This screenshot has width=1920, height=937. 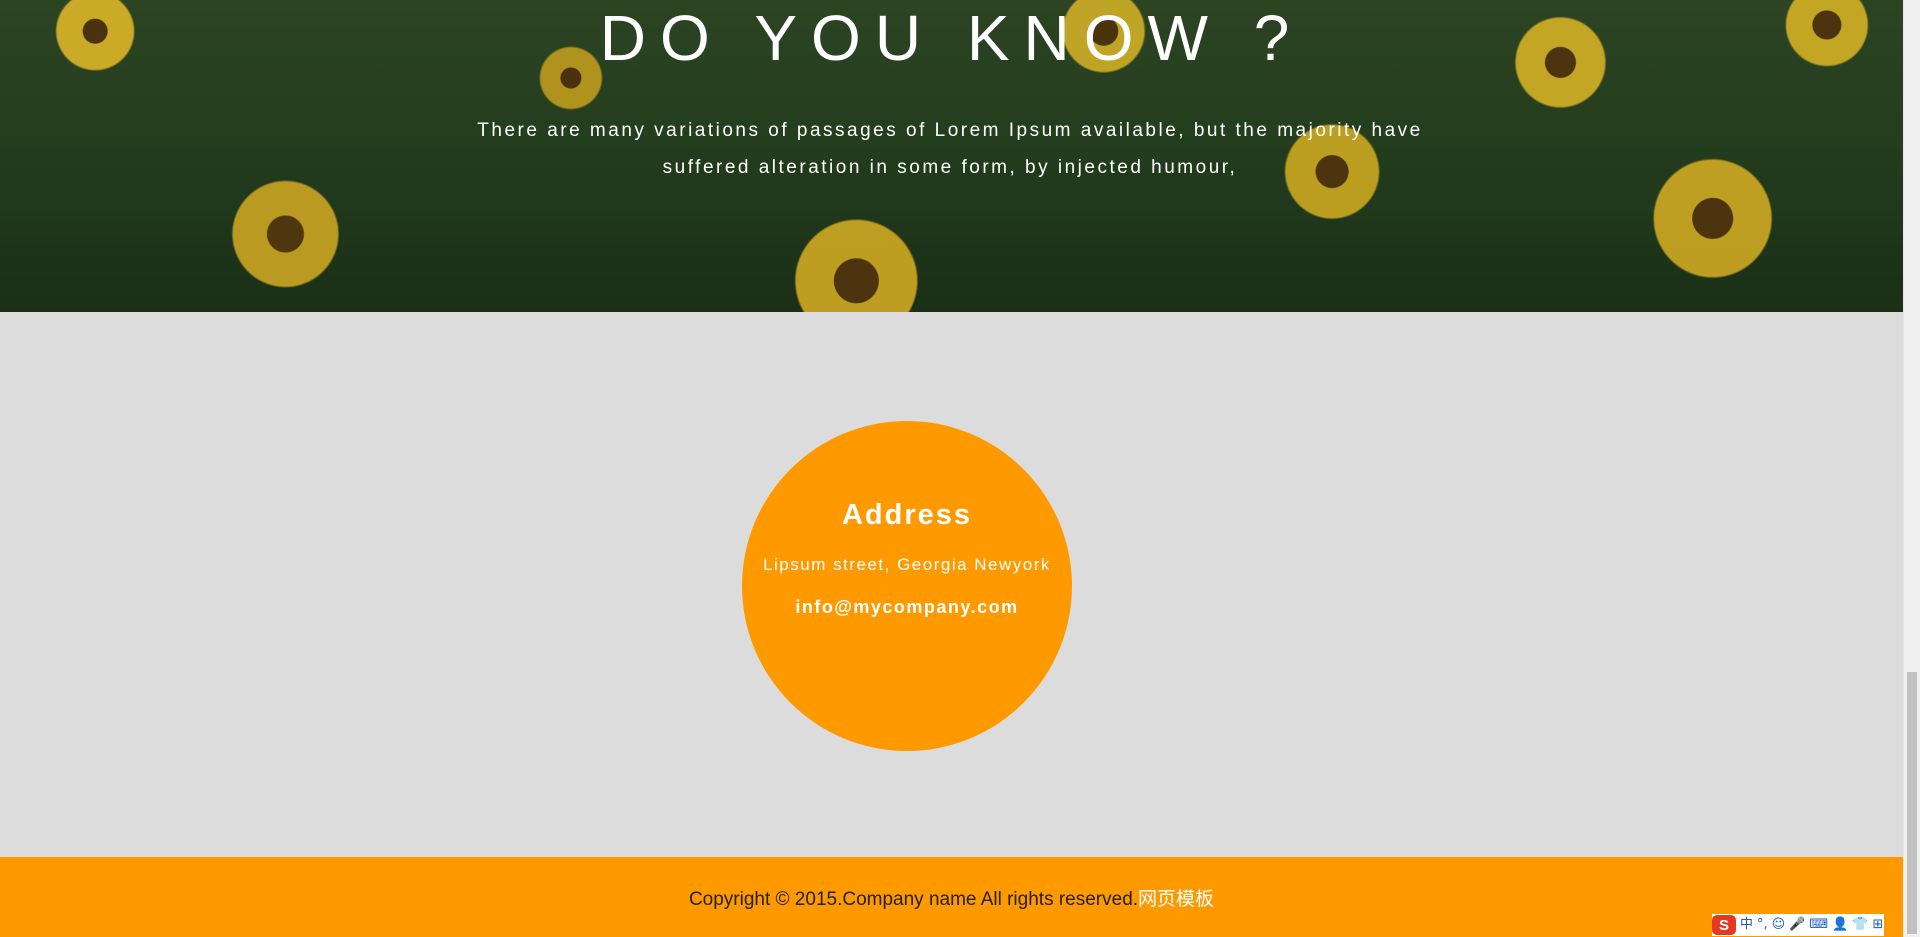 I want to click on hero-title: DO YOU KNOW ?, so click(x=951, y=38).